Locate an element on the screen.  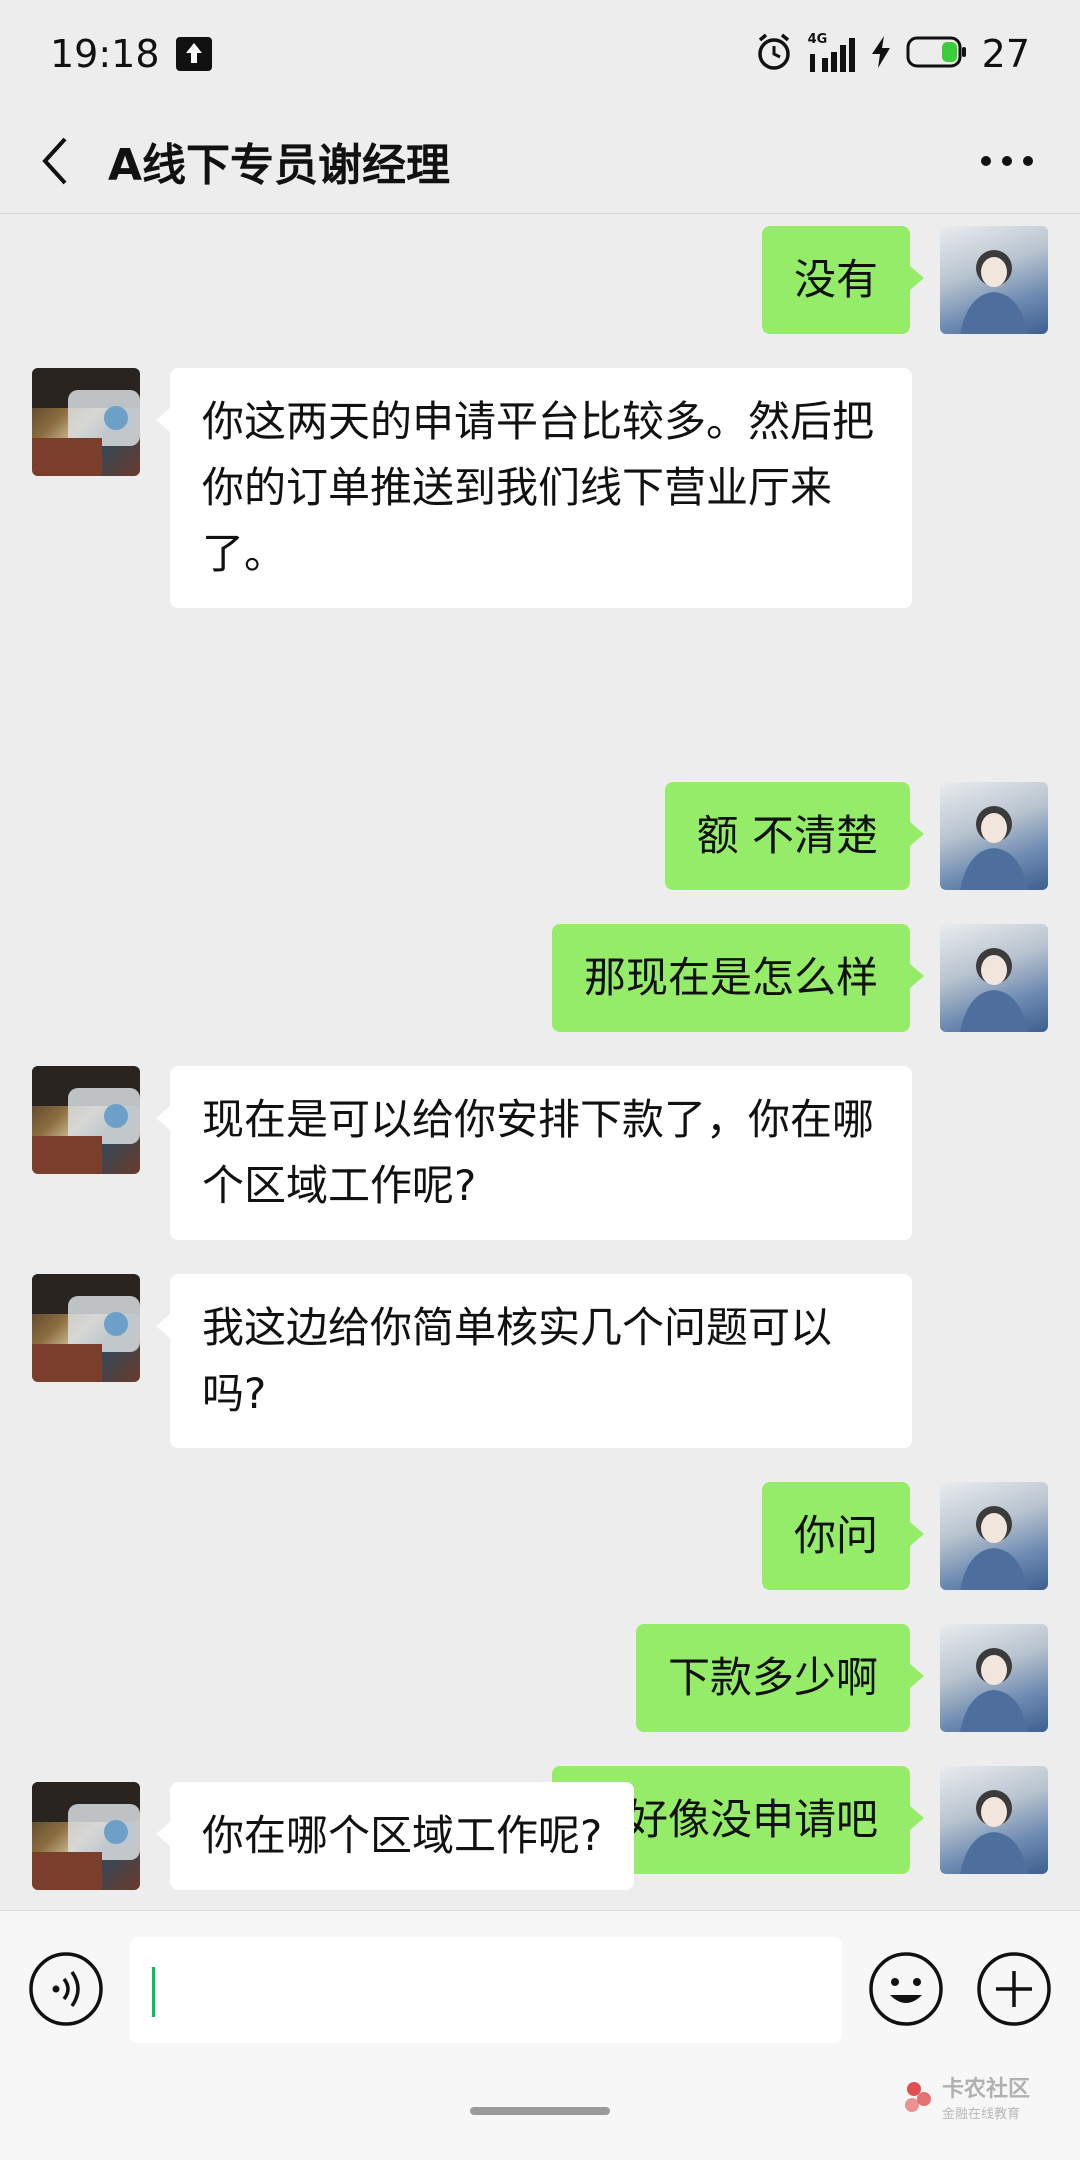
watermark-logo-icon is located at coordinates (918, 2096).